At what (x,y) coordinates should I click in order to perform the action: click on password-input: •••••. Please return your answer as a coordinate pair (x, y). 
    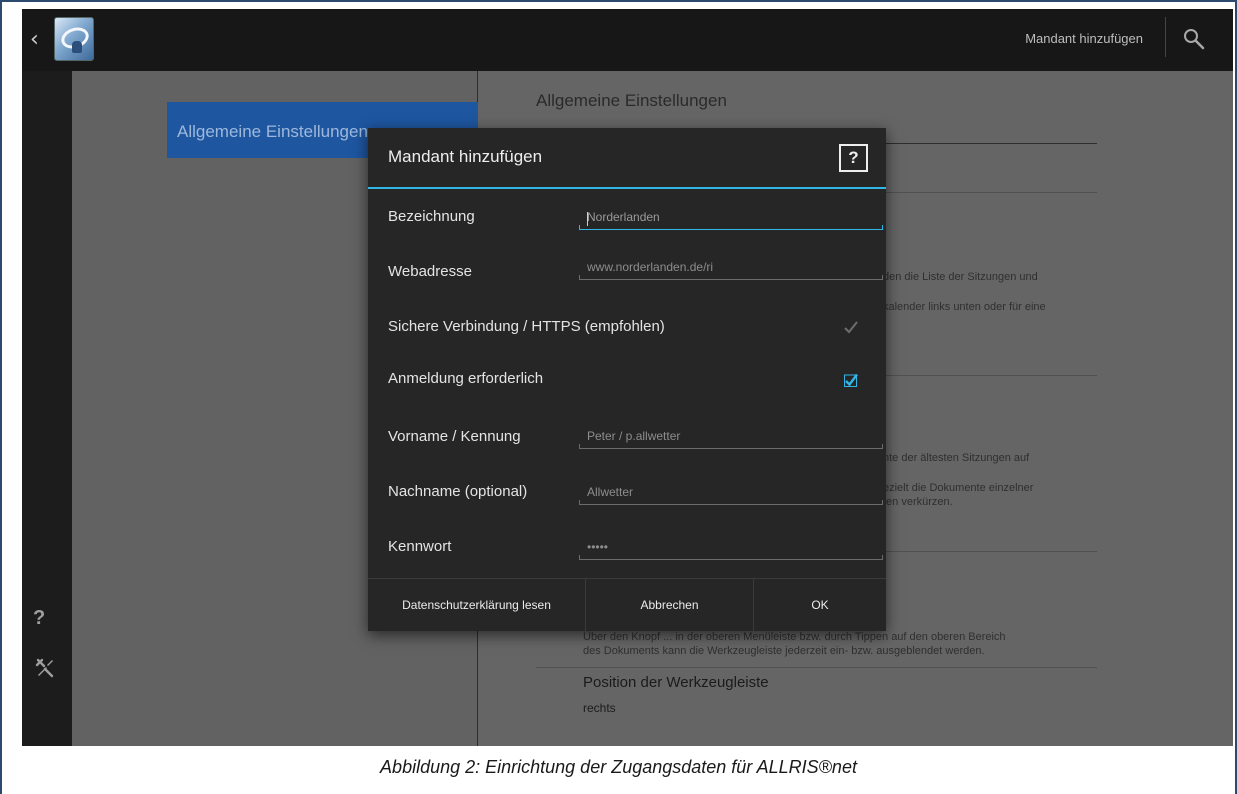
    Looking at the image, I should click on (731, 550).